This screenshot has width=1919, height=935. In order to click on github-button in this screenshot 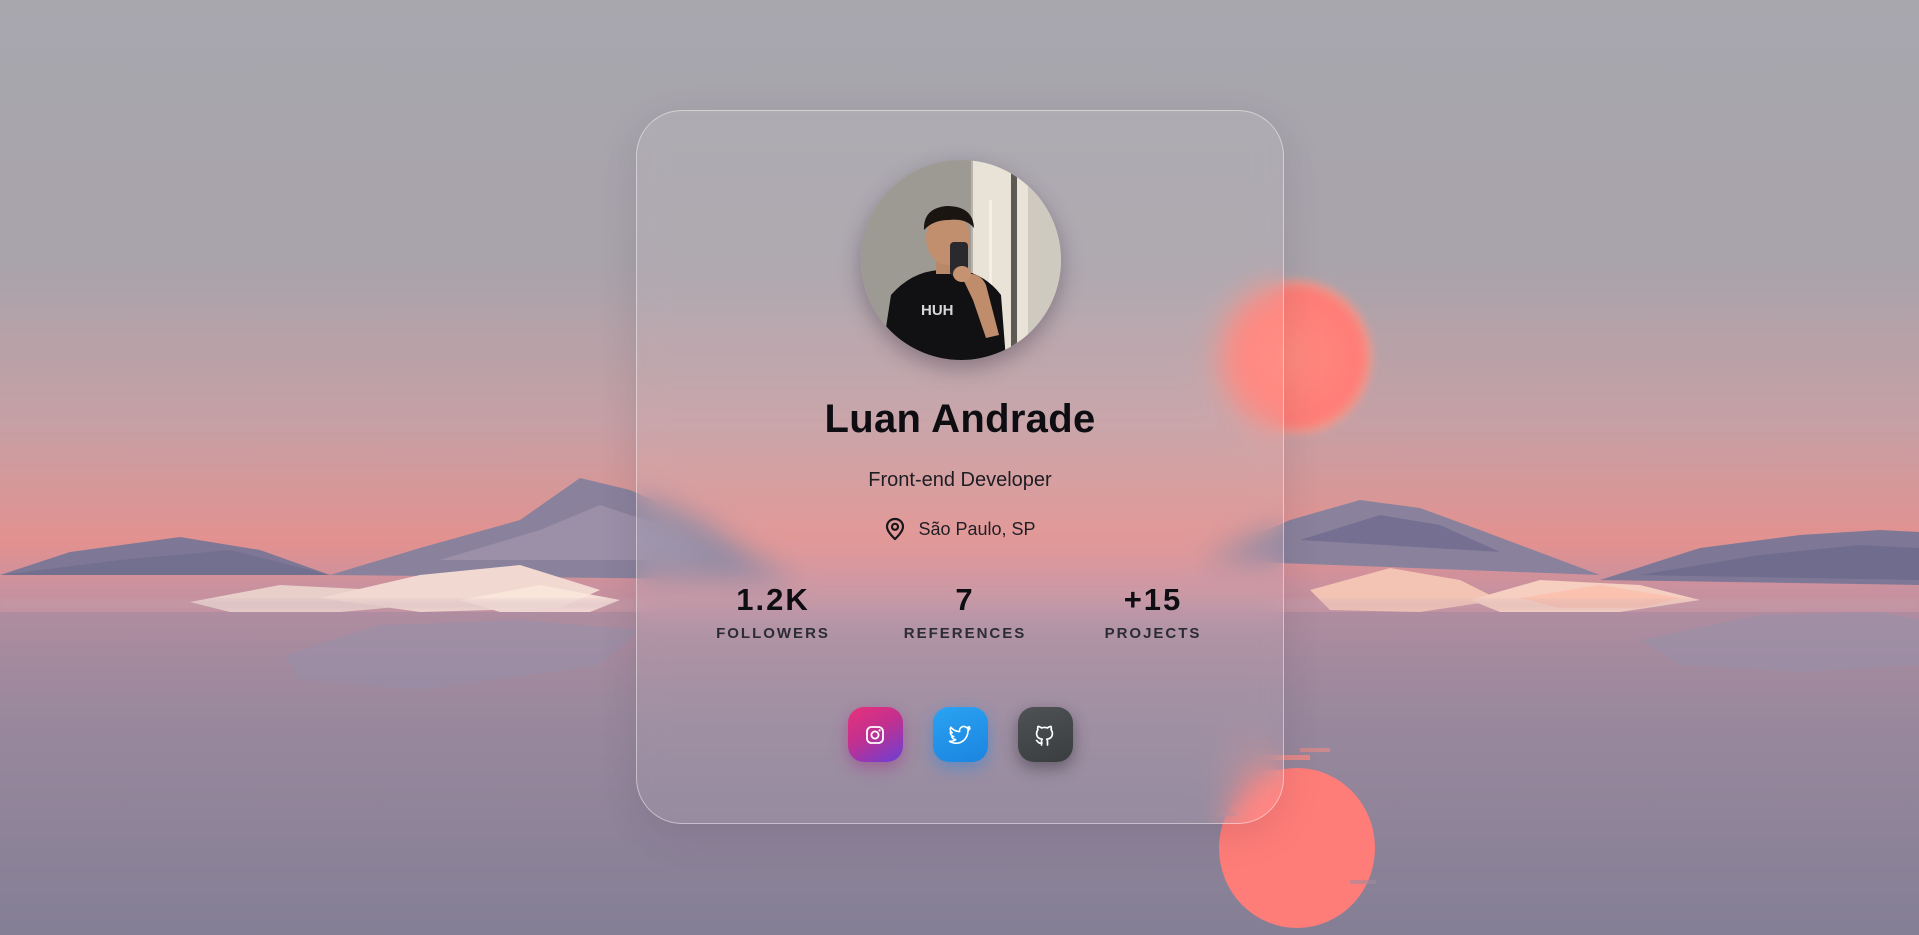, I will do `click(1045, 734)`.